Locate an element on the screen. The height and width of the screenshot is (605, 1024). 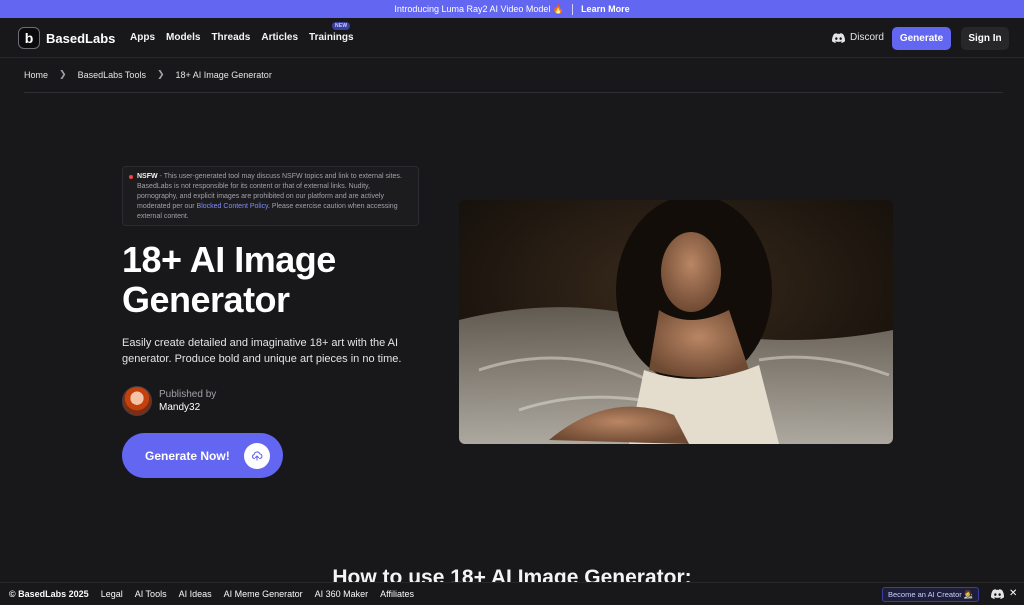
footer-link-legal: Legal is located at coordinates (112, 594).